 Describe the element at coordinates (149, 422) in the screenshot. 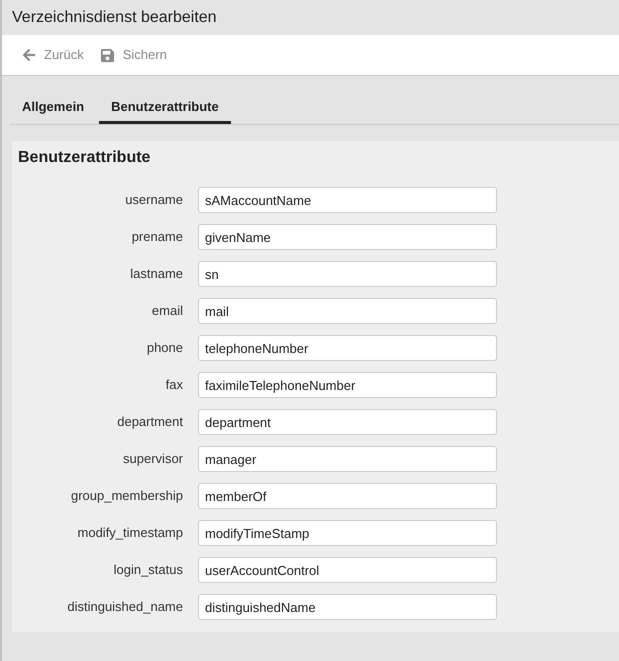

I see `field-label: department` at that location.